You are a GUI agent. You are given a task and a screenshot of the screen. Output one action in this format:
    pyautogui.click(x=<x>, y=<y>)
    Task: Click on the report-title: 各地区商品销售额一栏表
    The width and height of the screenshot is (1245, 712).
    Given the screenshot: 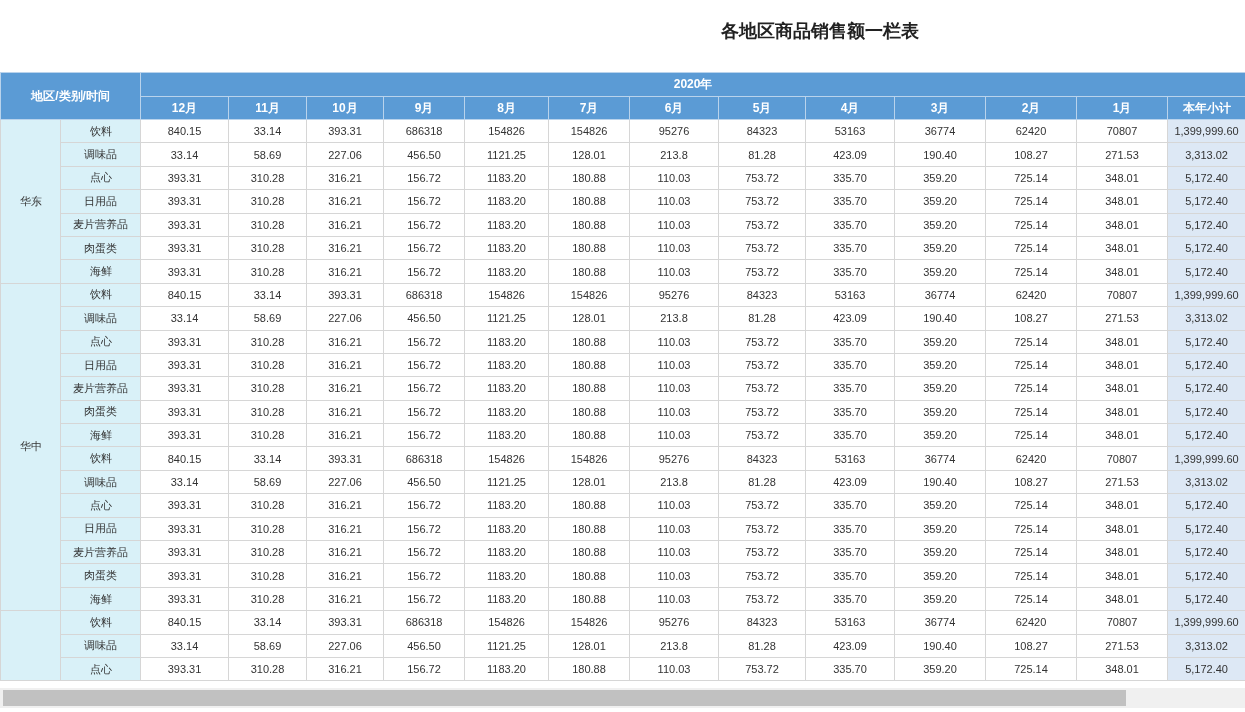 What is the action you would take?
    pyautogui.click(x=820, y=31)
    